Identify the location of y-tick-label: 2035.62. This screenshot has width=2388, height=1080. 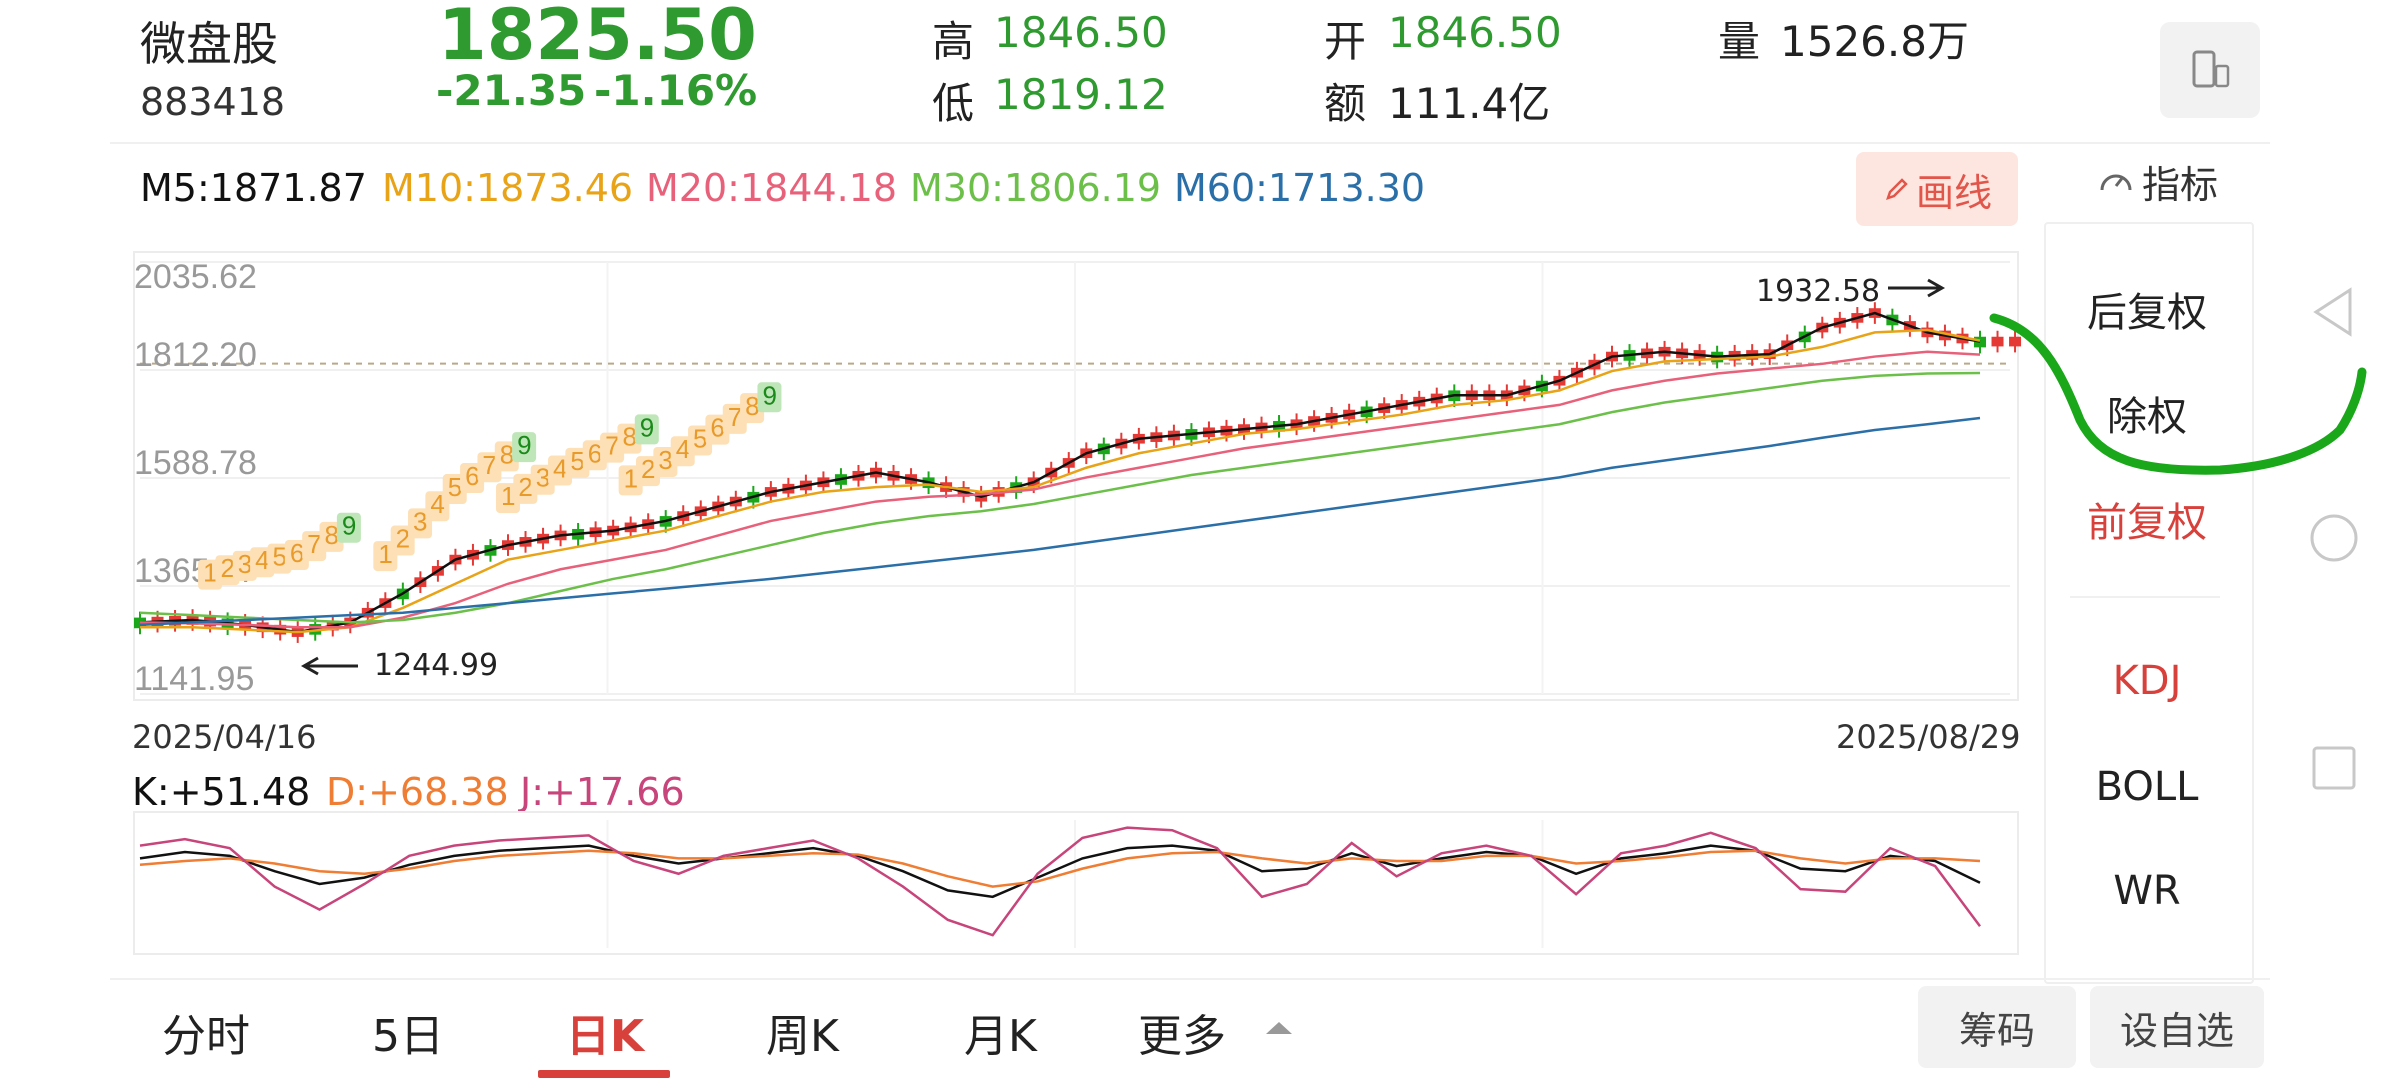
(195, 277).